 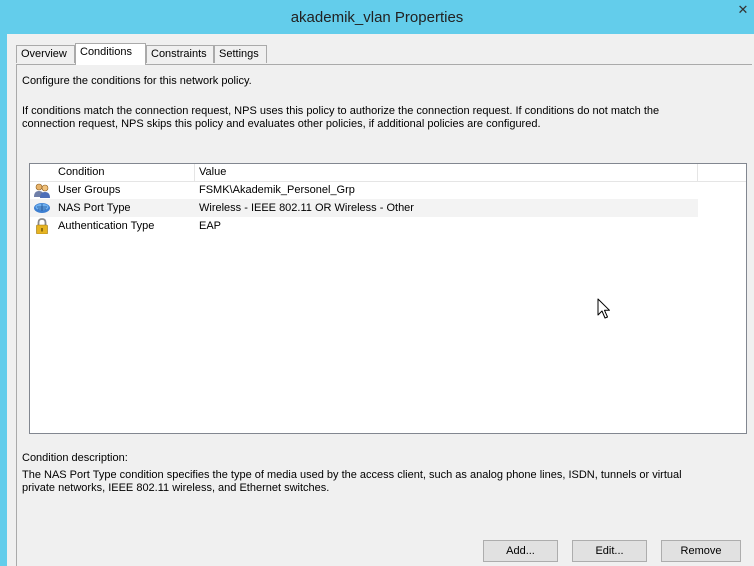 What do you see at coordinates (701, 551) in the screenshot?
I see `remove-button: Remove` at bounding box center [701, 551].